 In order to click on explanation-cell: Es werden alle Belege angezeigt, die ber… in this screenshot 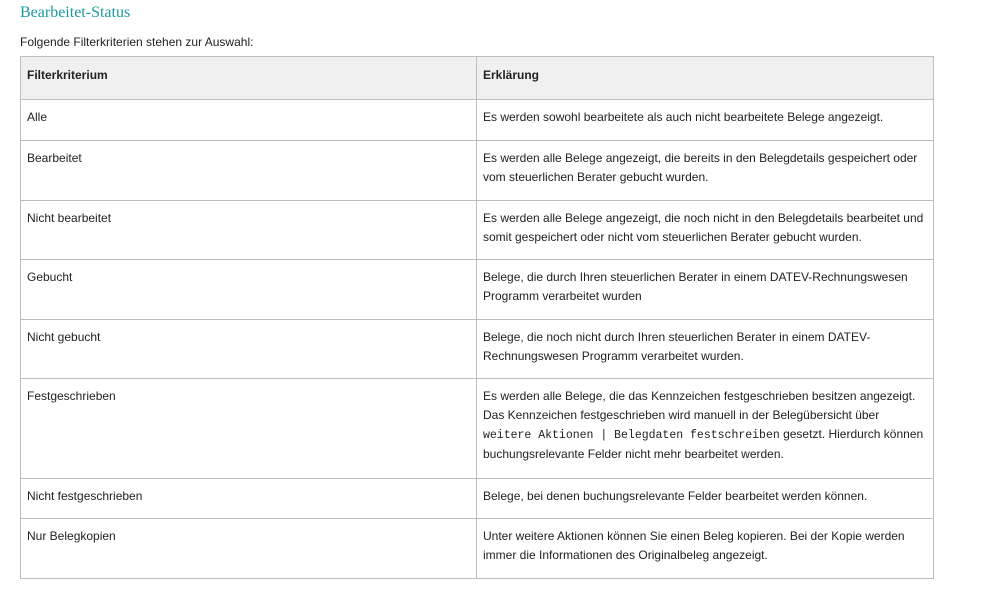, I will do `click(705, 170)`.